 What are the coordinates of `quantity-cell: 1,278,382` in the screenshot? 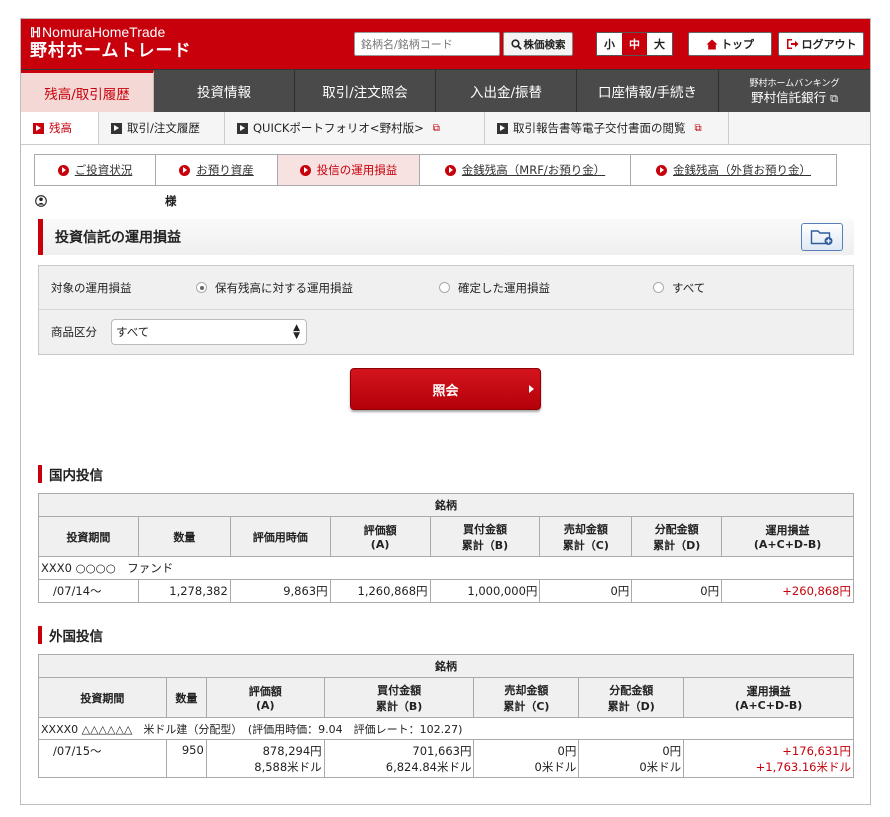 It's located at (184, 591).